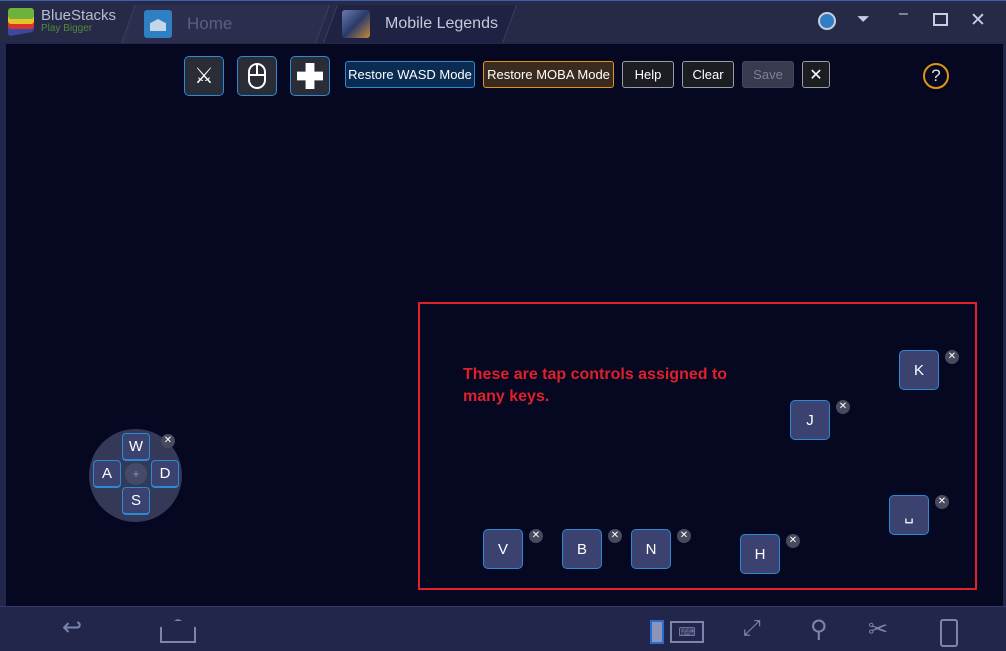  Describe the element at coordinates (949, 633) in the screenshot. I see `shake-phone-icon` at that location.